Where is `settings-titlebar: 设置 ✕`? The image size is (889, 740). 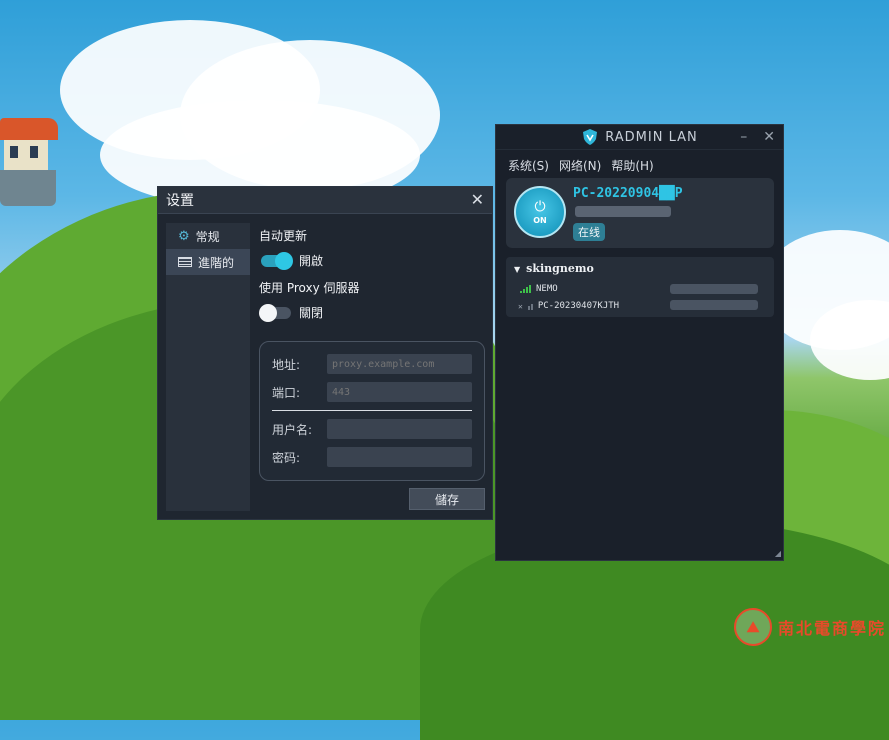
settings-titlebar: 设置 ✕ is located at coordinates (325, 200).